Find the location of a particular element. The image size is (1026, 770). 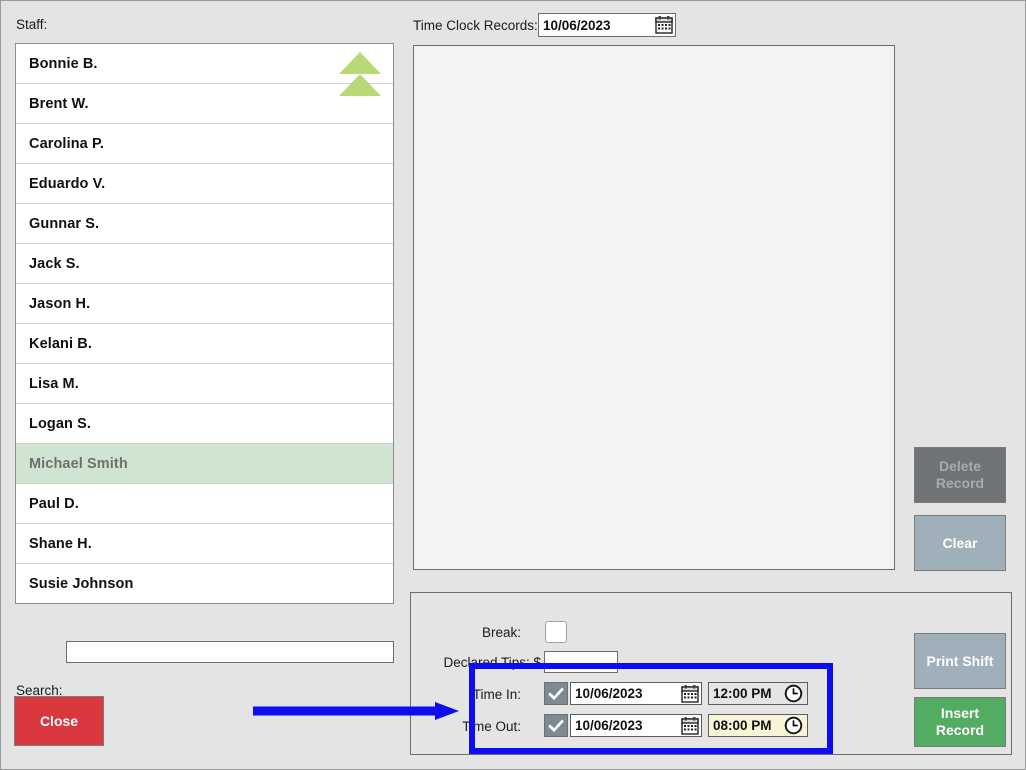

declared-tips-input is located at coordinates (581, 662).